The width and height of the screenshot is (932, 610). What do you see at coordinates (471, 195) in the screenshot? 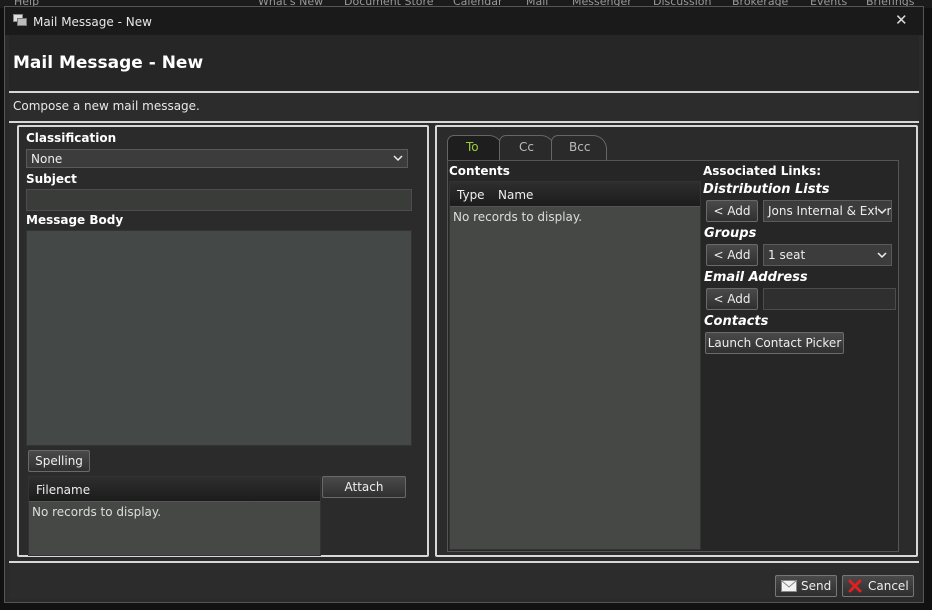
I see `type-column-header: Type` at bounding box center [471, 195].